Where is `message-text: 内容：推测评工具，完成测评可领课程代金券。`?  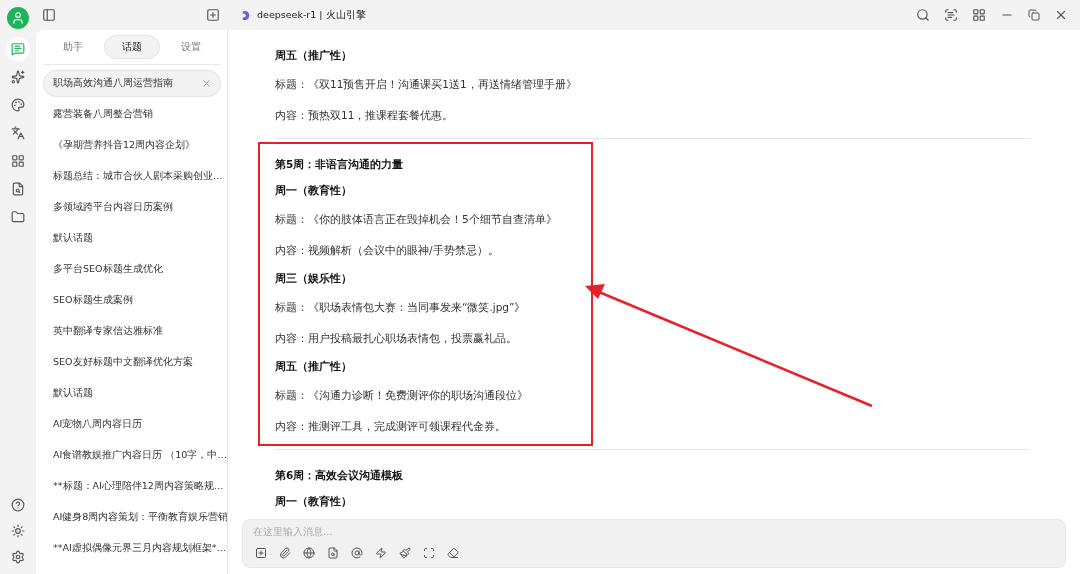
message-text: 内容：推测评工具，完成测评可领课程代金券。 is located at coordinates (391, 426).